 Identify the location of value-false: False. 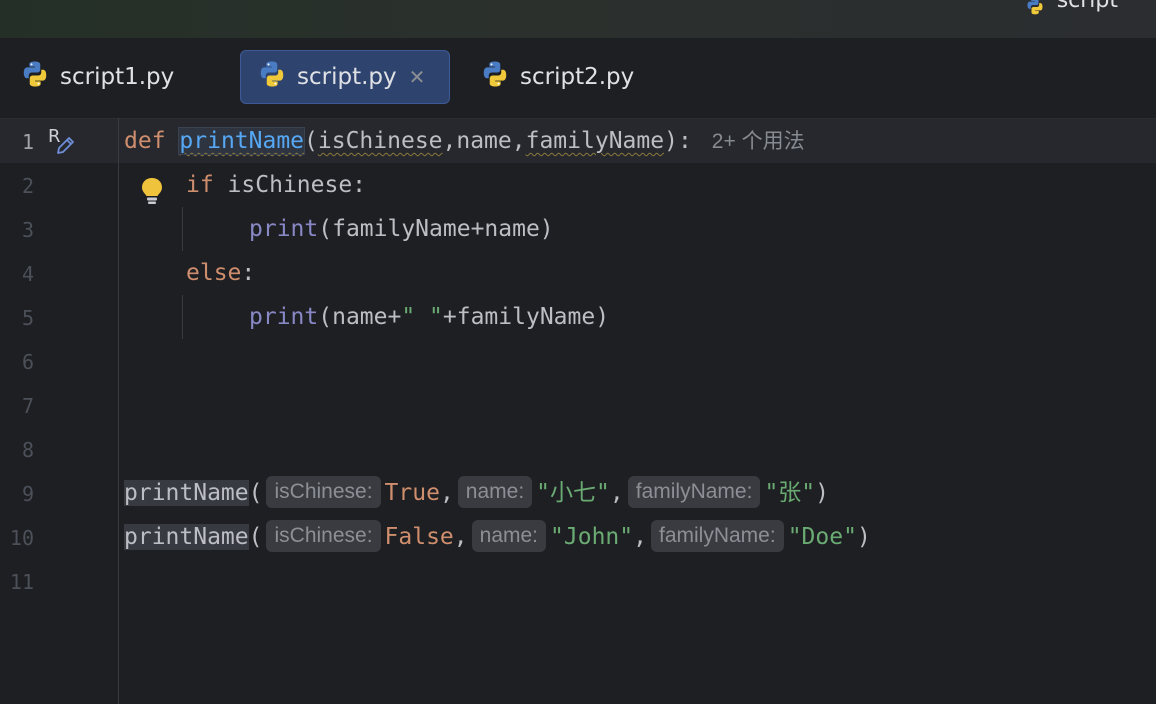
(419, 537).